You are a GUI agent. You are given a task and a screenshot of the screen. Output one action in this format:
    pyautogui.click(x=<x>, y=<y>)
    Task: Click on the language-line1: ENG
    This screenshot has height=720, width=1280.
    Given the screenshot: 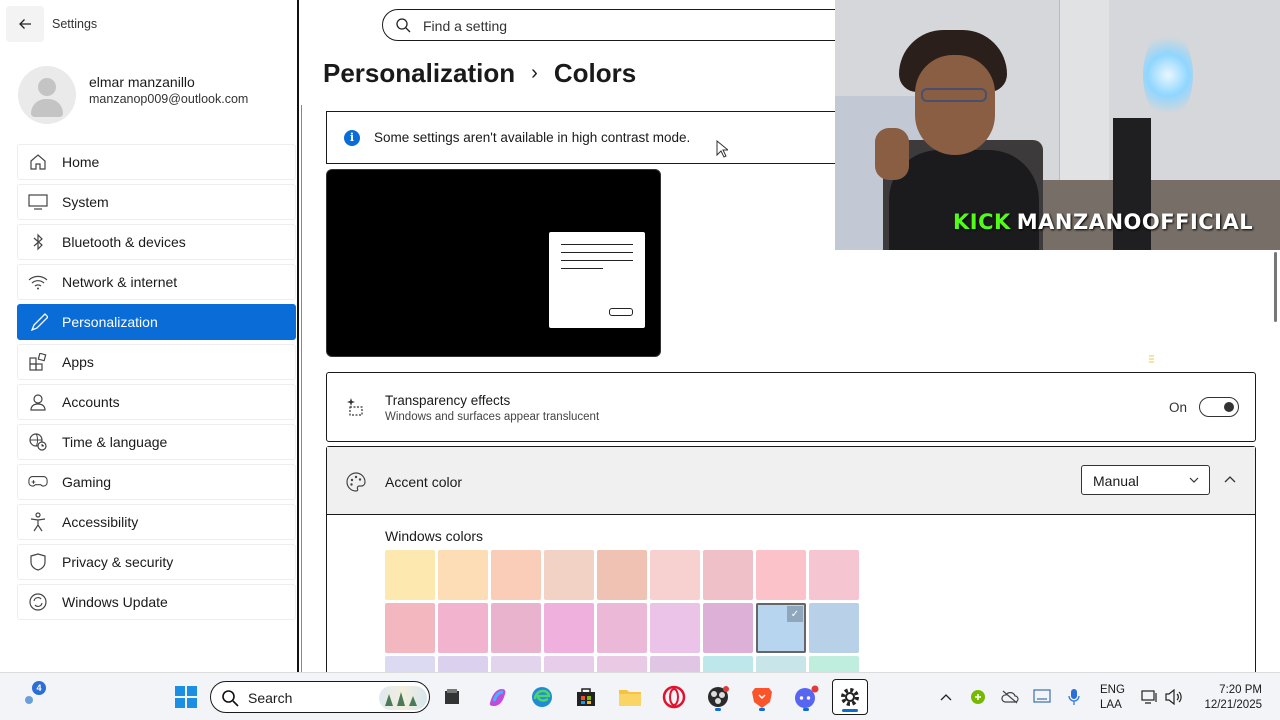 What is the action you would take?
    pyautogui.click(x=1112, y=690)
    